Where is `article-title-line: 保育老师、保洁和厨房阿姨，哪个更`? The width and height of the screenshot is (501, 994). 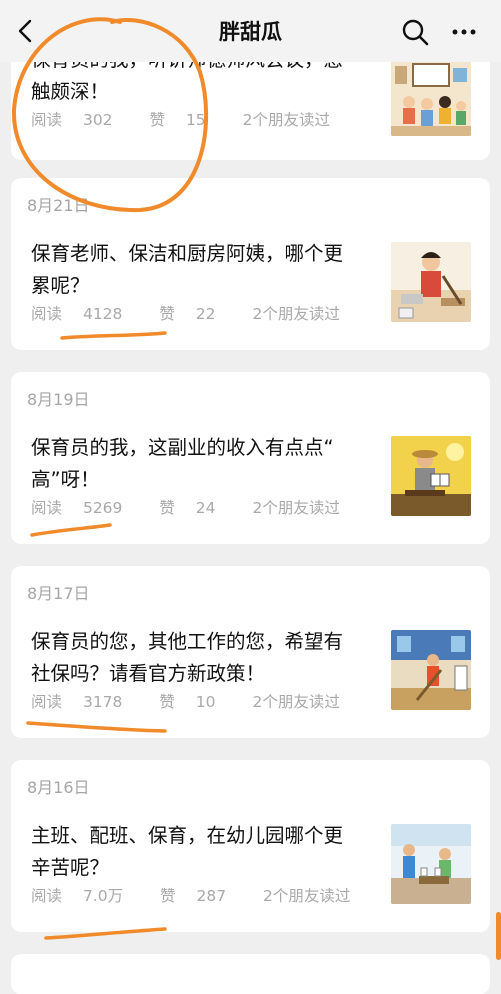 article-title-line: 保育老师、保洁和厨房阿姨，哪个更 is located at coordinates (187, 253).